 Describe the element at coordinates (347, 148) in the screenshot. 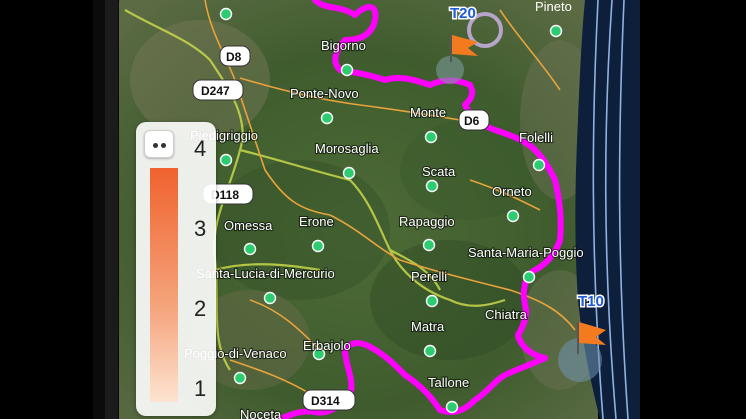

I see `place-label: Morosaglia` at that location.